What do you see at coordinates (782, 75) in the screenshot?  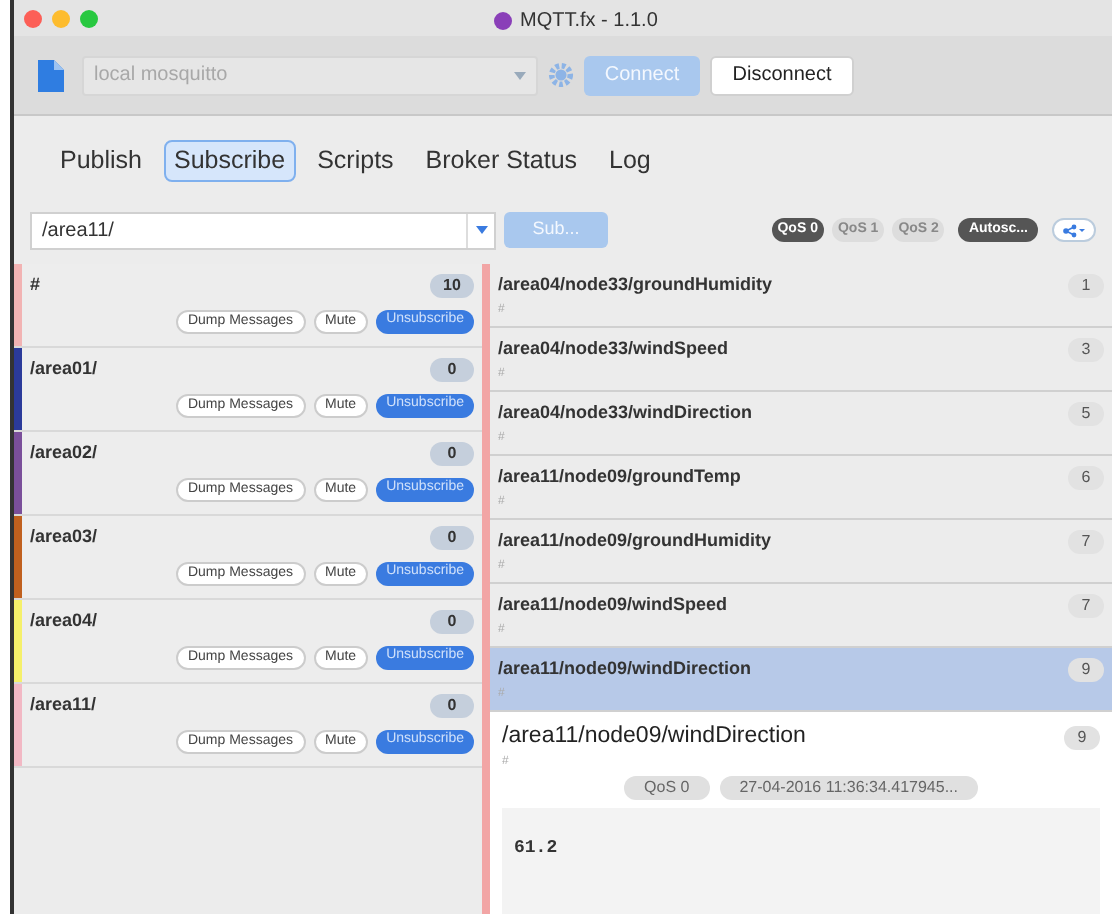 I see `disconnect-button: Disconnect` at bounding box center [782, 75].